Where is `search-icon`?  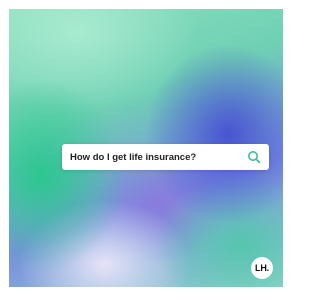
search-icon is located at coordinates (254, 157).